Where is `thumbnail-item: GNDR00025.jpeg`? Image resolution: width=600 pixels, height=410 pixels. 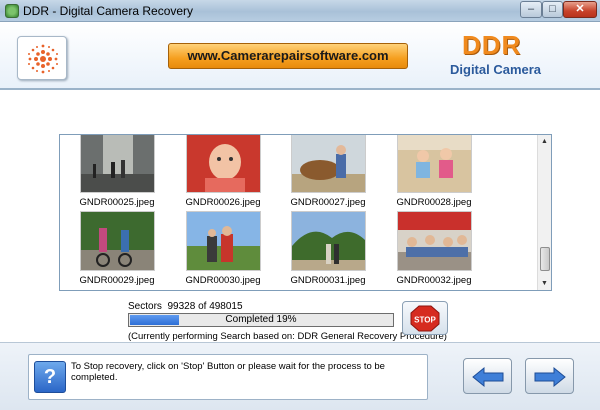 thumbnail-item: GNDR00025.jpeg is located at coordinates (117, 171).